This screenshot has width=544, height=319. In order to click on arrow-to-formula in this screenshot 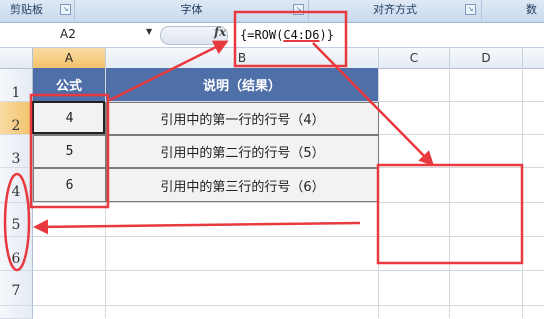, I will do `click(169, 71)`.